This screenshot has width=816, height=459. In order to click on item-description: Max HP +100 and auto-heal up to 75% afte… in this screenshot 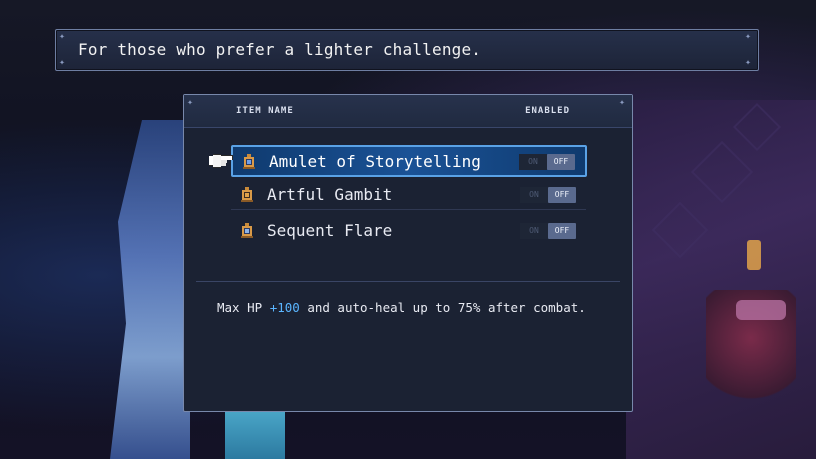, I will do `click(401, 307)`.